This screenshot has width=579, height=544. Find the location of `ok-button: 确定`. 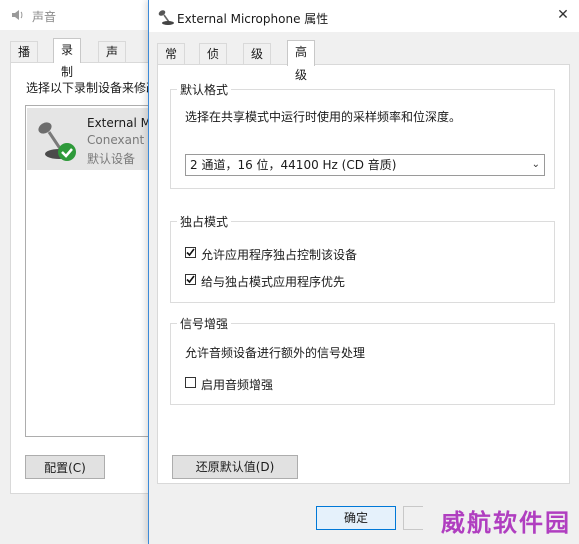

ok-button: 确定 is located at coordinates (356, 518).